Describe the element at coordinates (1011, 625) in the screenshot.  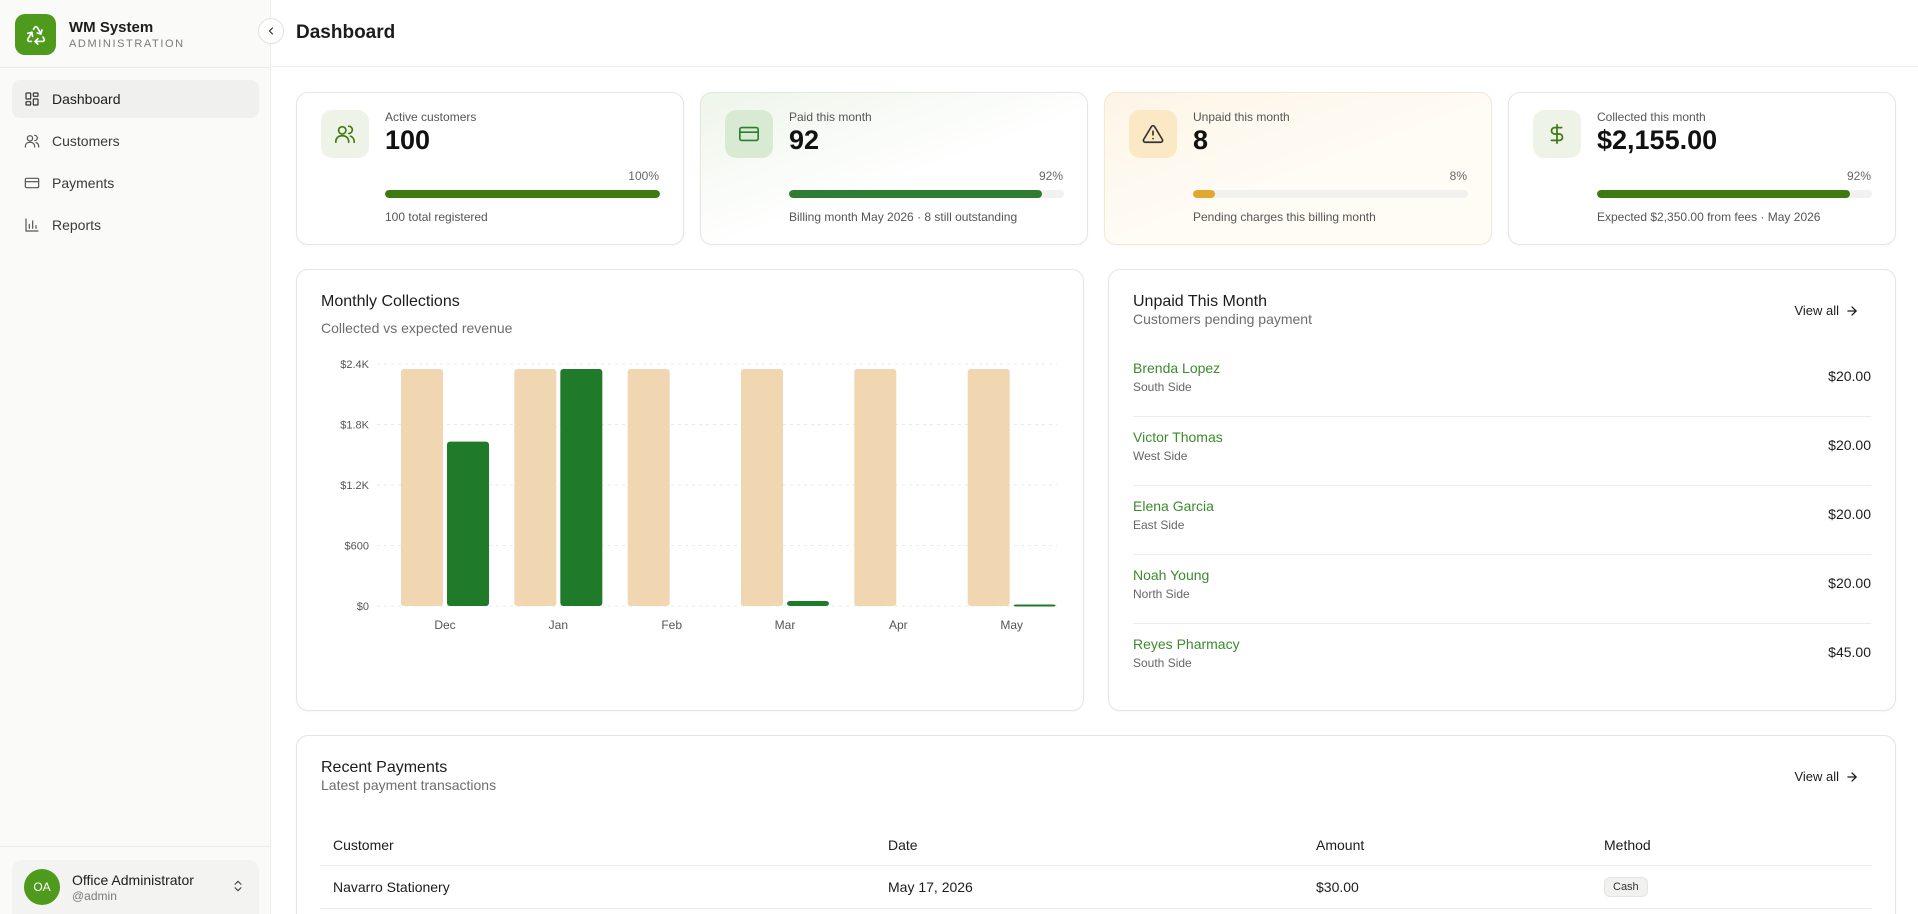
I see `x-tick-label: May` at that location.